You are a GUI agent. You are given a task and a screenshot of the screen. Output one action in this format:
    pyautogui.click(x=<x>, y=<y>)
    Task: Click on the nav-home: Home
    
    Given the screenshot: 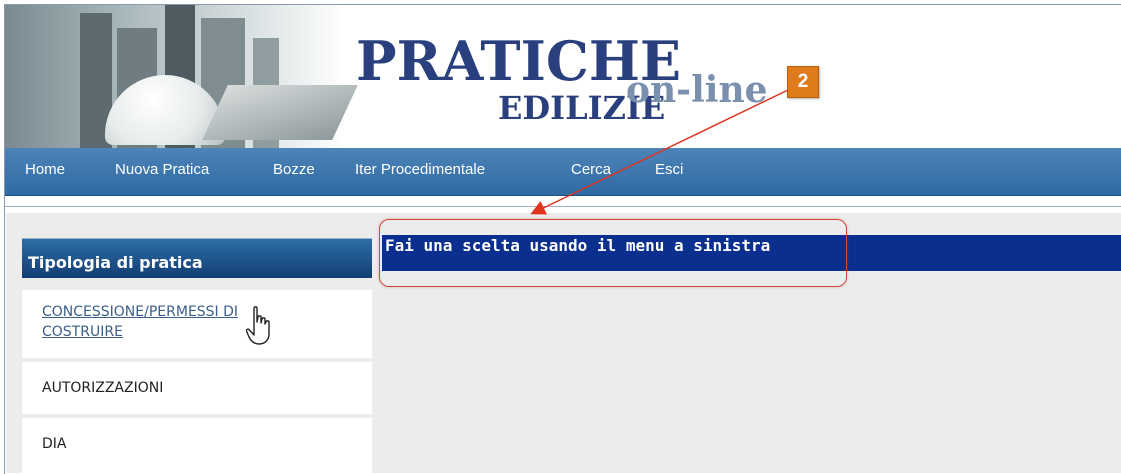 What is the action you would take?
    pyautogui.click(x=45, y=171)
    